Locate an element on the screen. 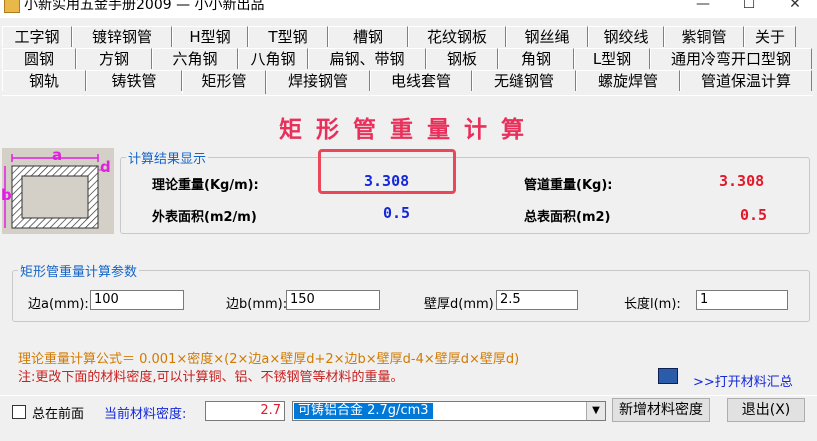 This screenshot has height=441, width=817. tab-t-beam: T型钢 is located at coordinates (288, 36).